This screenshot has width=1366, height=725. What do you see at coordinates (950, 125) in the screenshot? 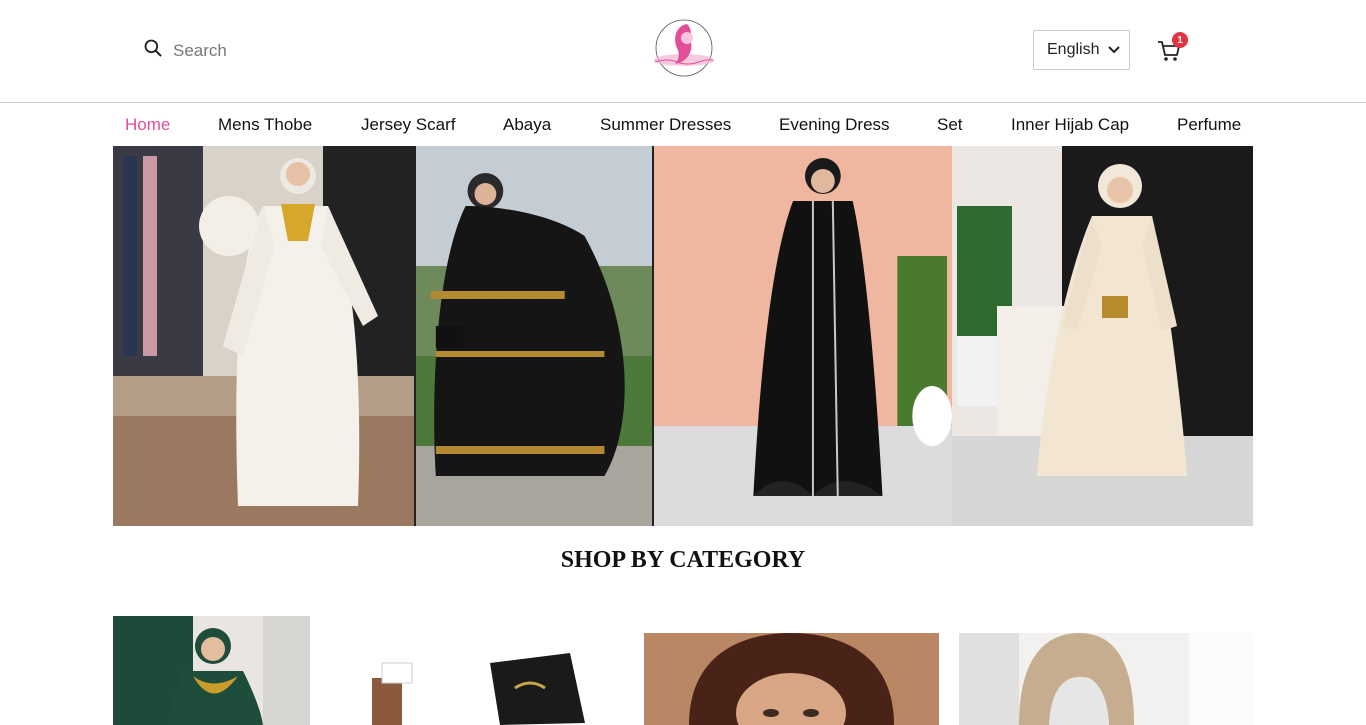
I see `nav-item-set: Set` at bounding box center [950, 125].